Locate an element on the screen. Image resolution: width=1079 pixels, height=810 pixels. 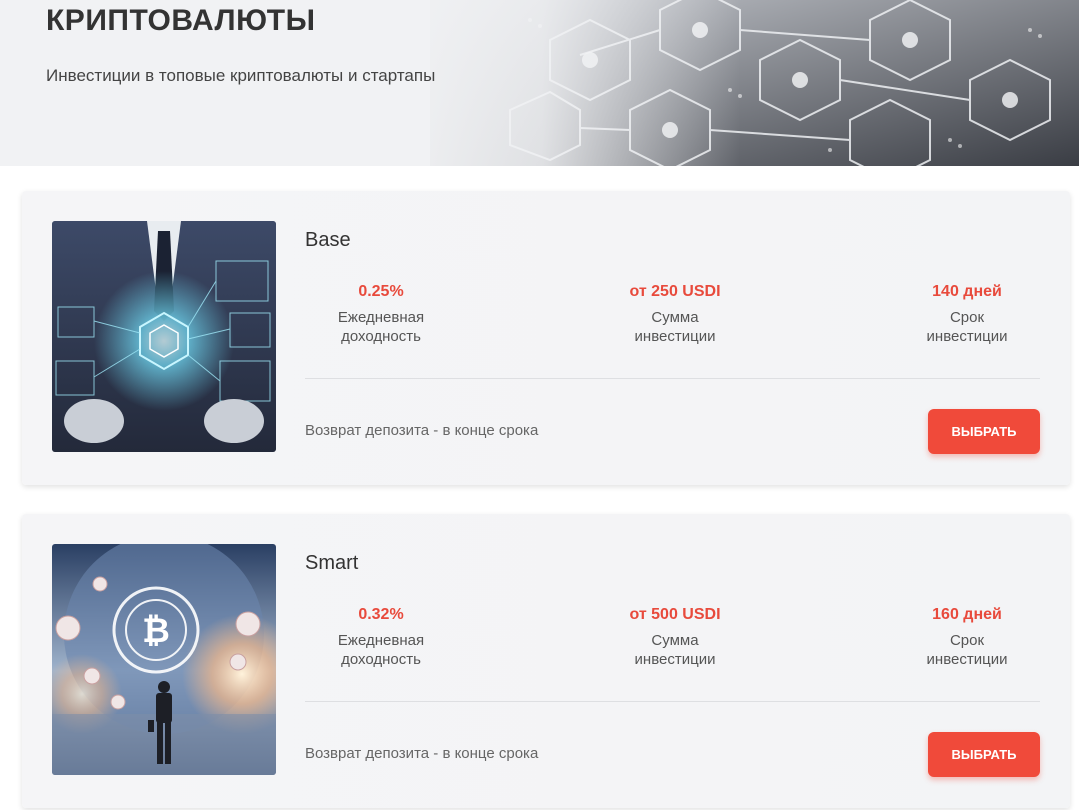
stat-investment-term: 160 дней Срок инвестиции is located at coordinates (967, 636).